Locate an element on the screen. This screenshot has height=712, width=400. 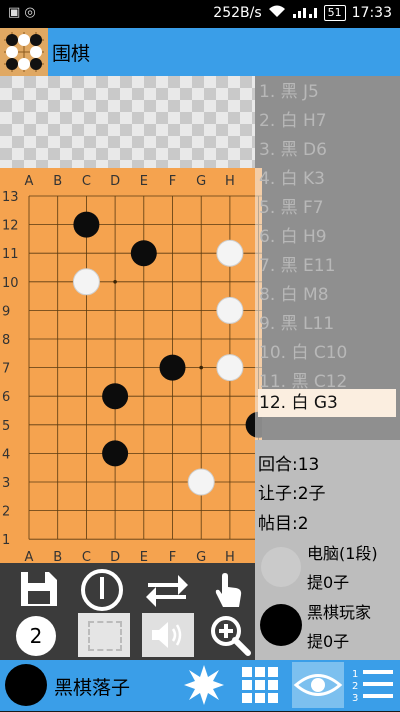
svg-text: 1 is located at coordinates (355, 674).